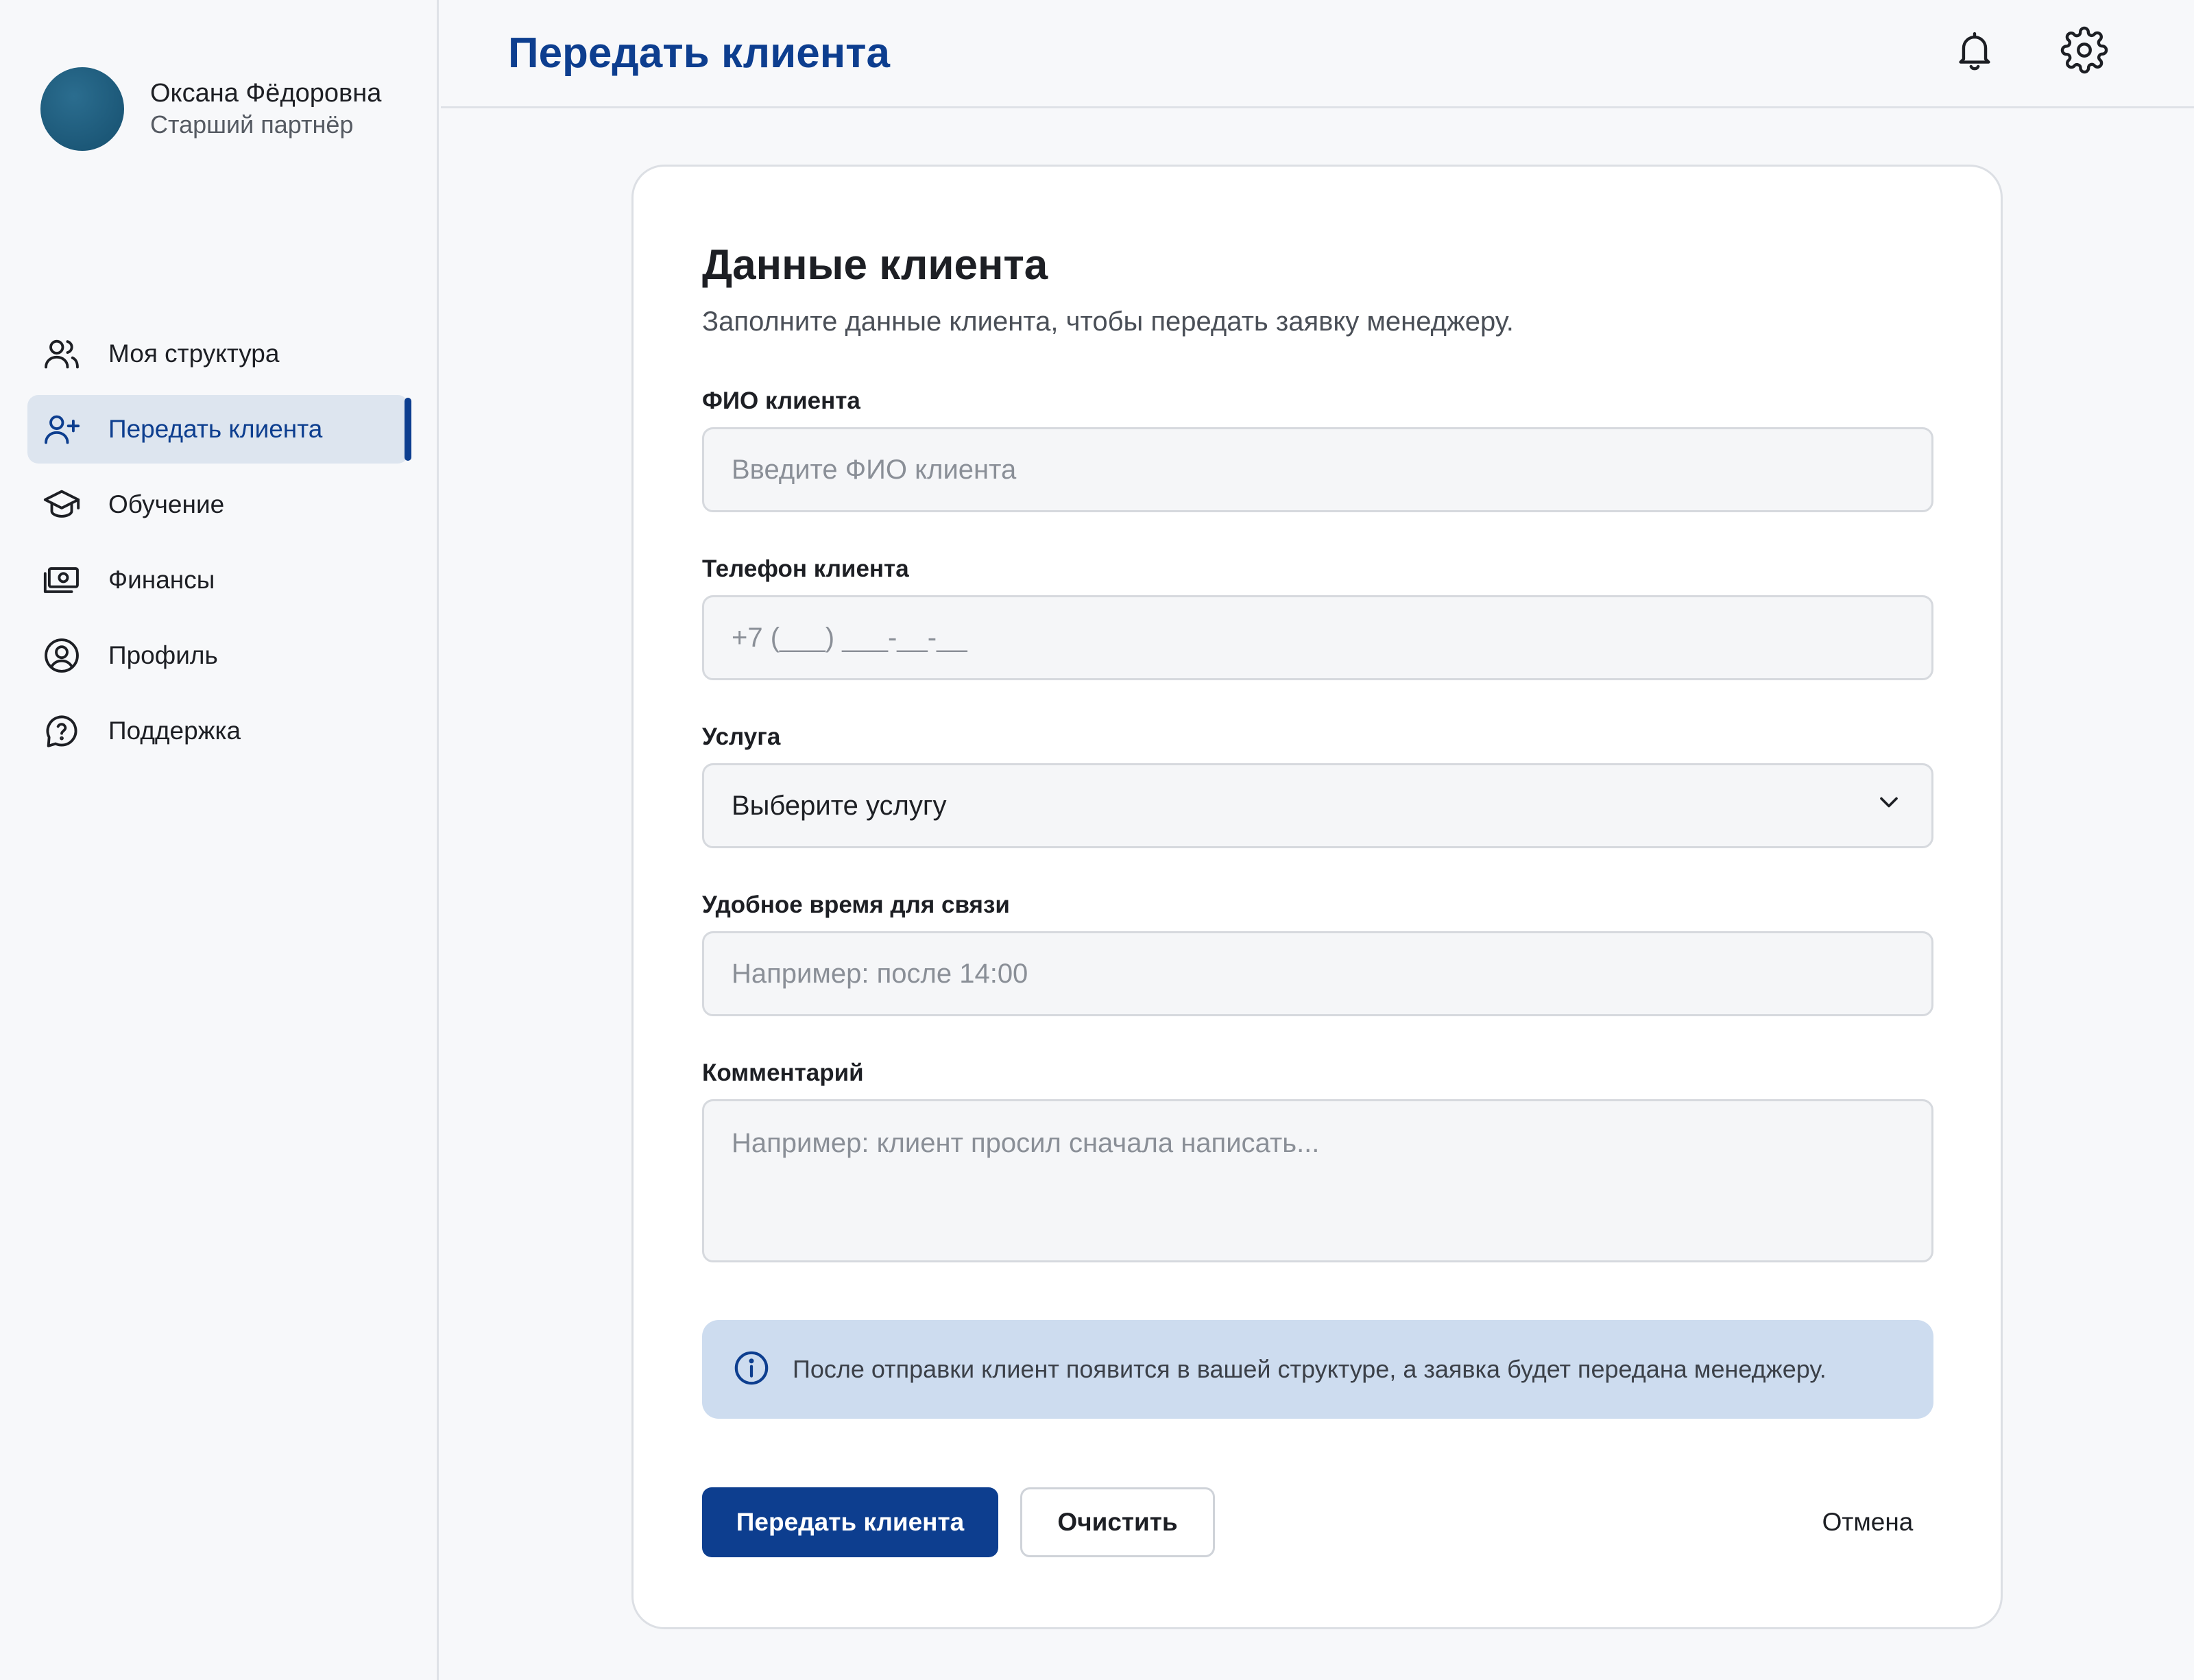  Describe the element at coordinates (194, 353) in the screenshot. I see `sidebar-item-label: Моя структура` at that location.